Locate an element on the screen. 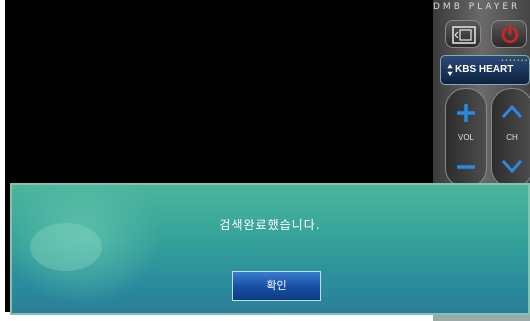 Image resolution: width=530 pixels, height=321 pixels. vol-label: VOL is located at coordinates (465, 137).